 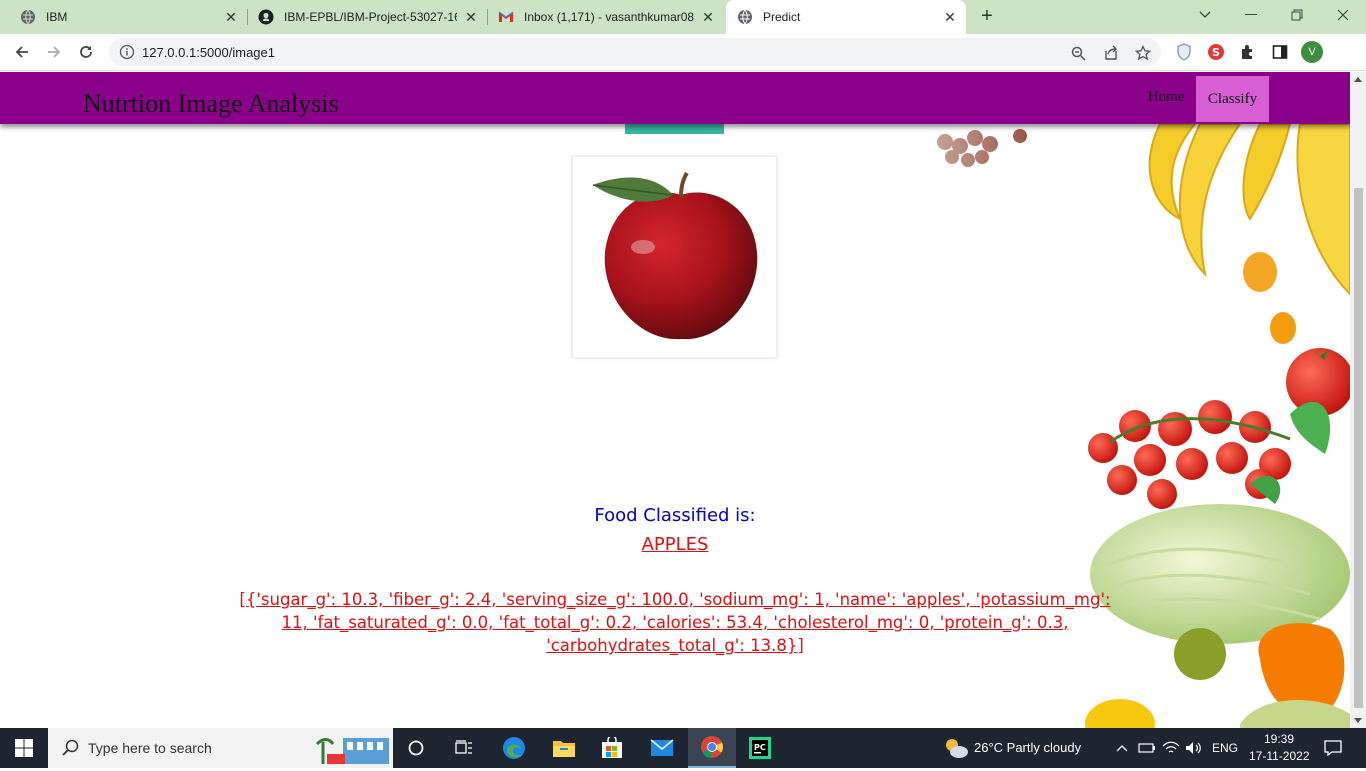 I want to click on page-scrollbar, so click(x=1358, y=400).